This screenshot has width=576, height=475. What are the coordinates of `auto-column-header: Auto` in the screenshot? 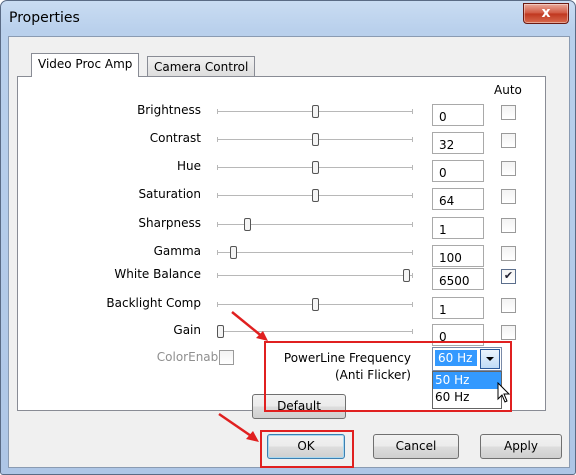 It's located at (508, 90).